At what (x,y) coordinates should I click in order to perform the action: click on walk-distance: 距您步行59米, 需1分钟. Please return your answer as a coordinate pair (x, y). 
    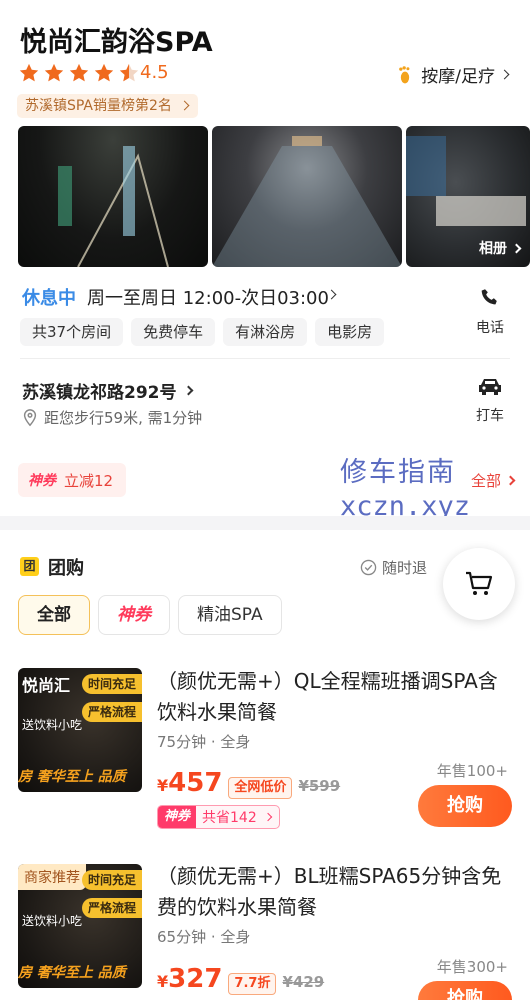
    Looking at the image, I should click on (112, 417).